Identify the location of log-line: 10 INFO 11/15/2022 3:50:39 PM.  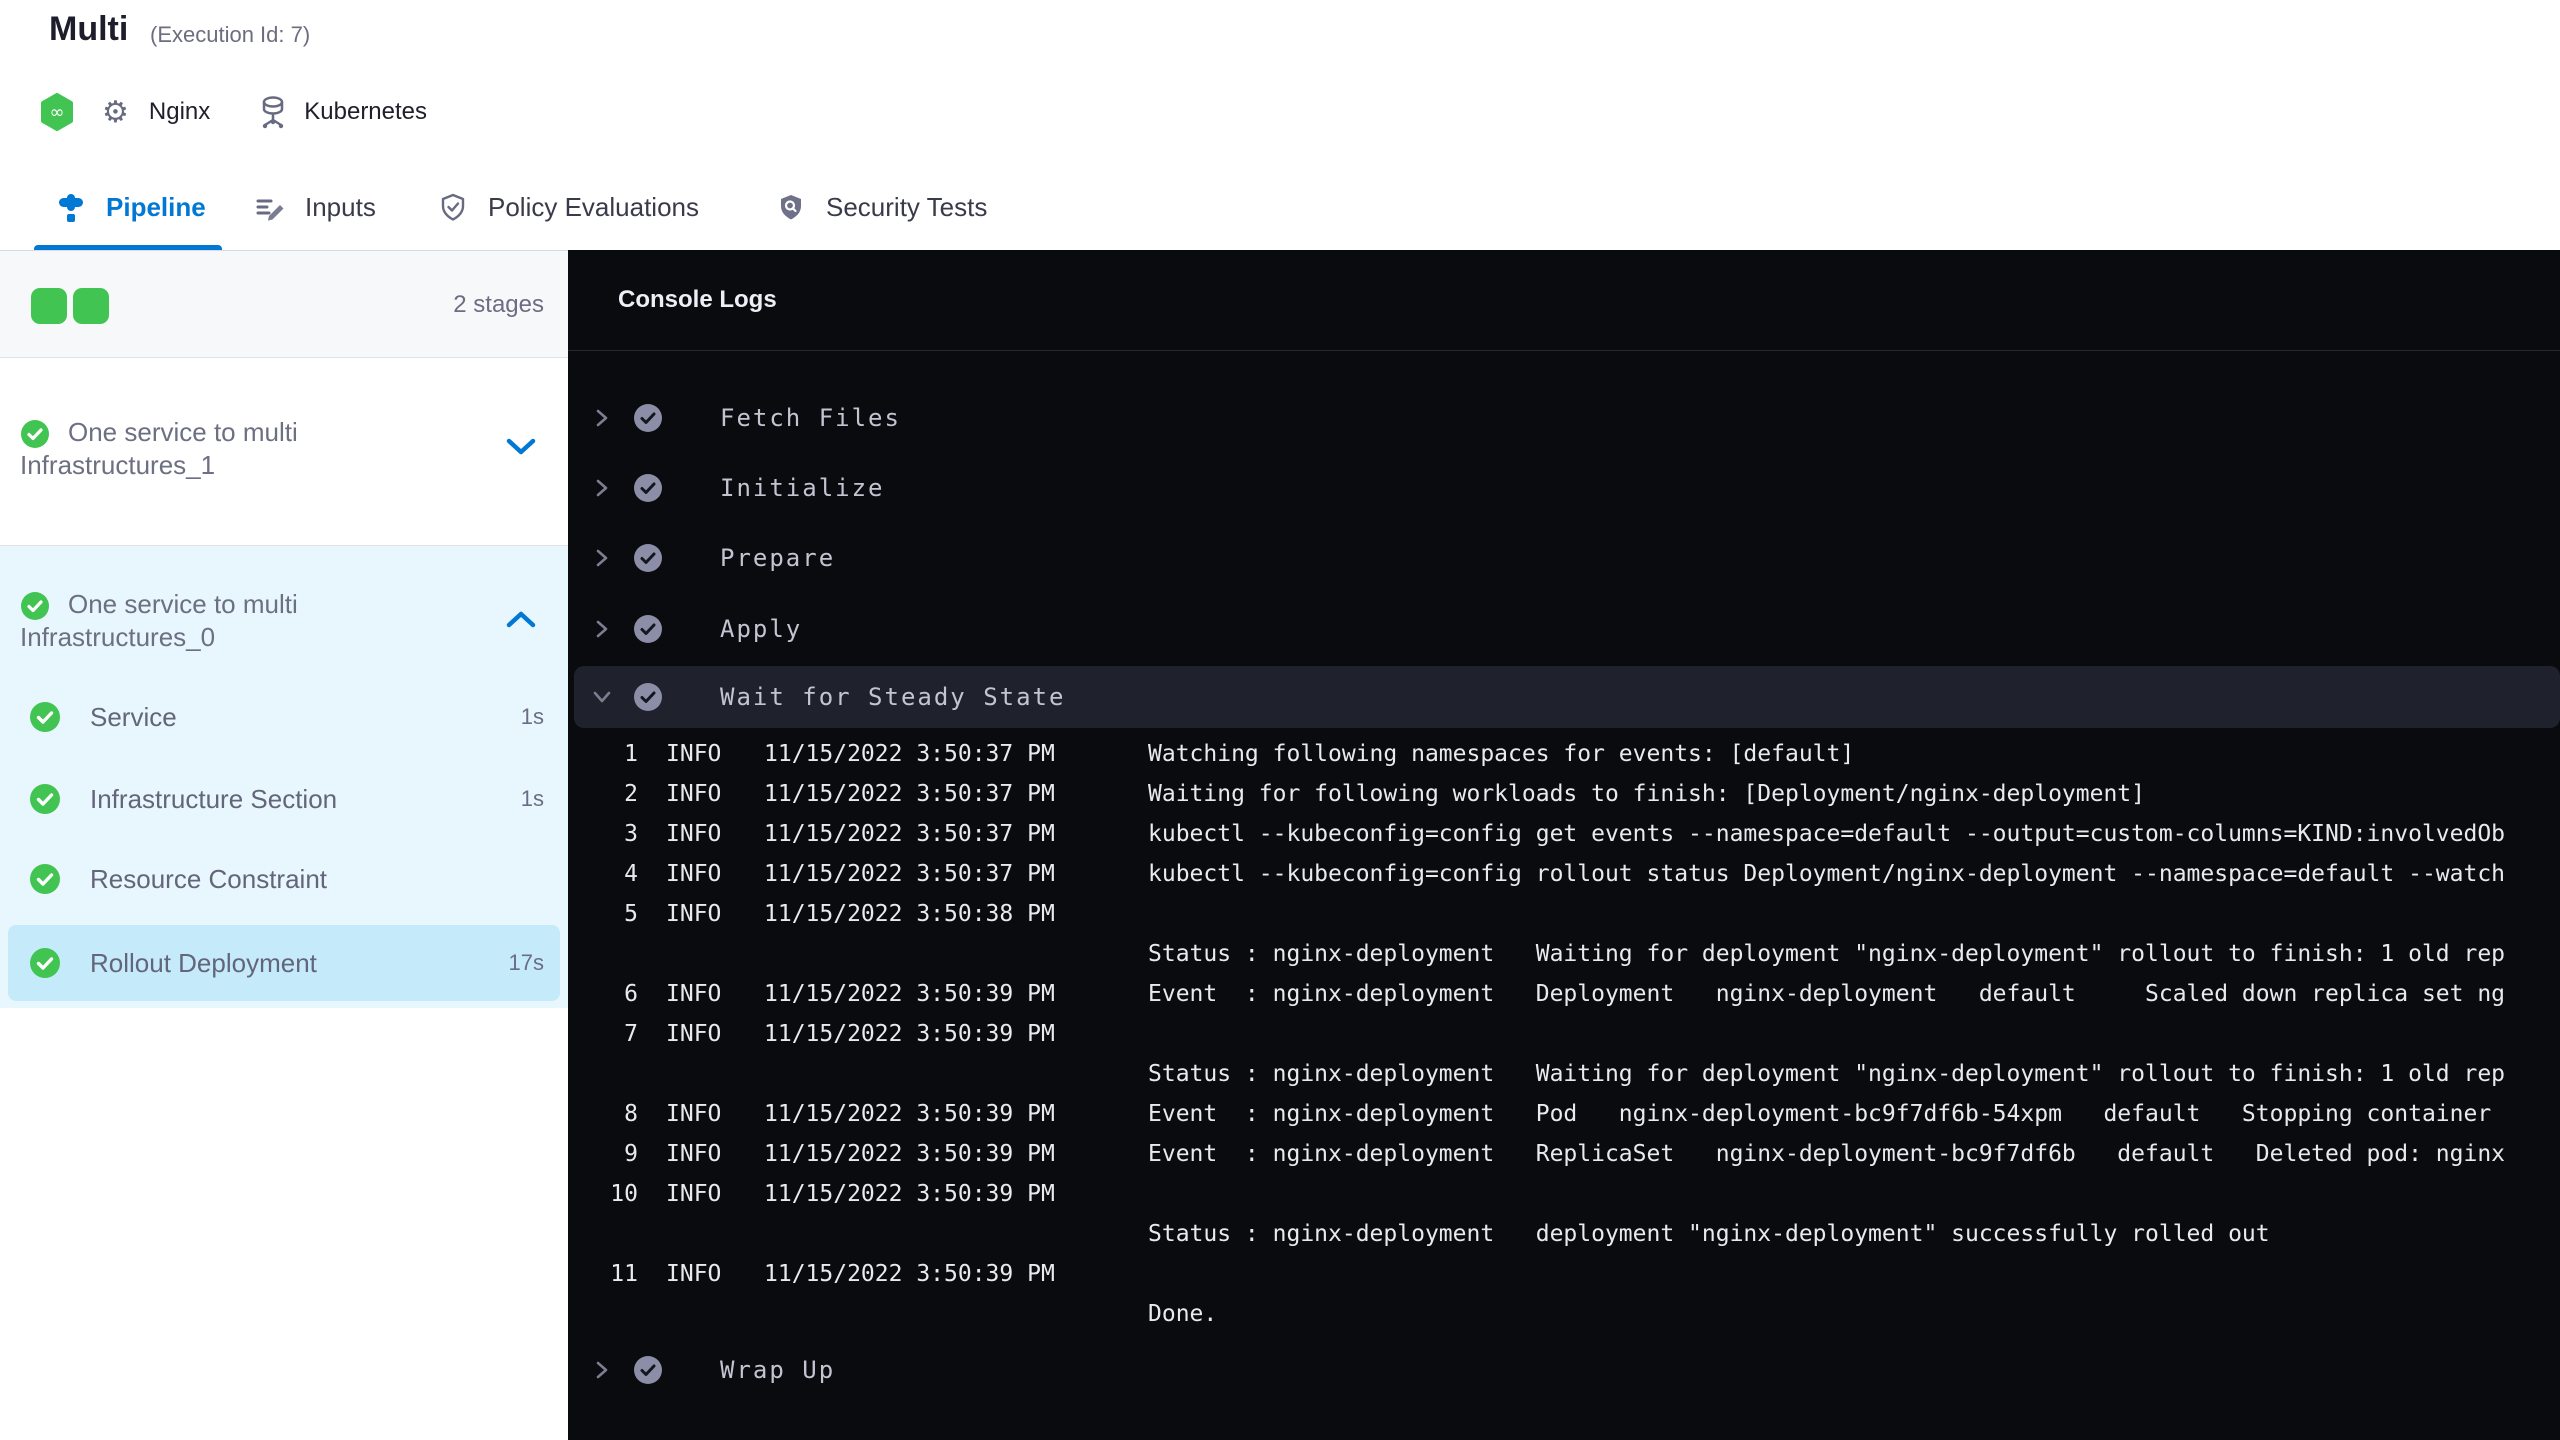
(1564, 1194).